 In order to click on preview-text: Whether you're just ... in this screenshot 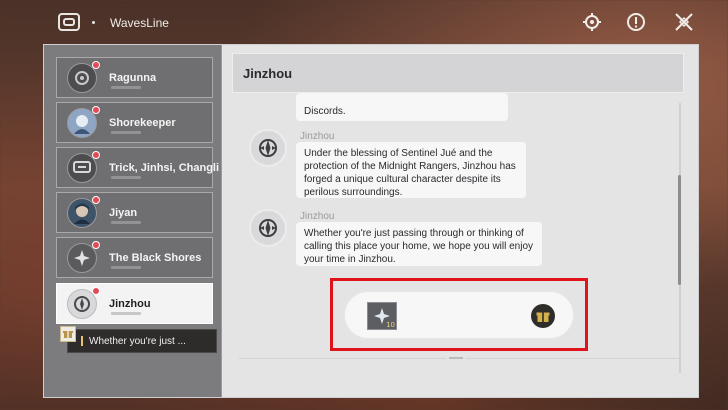, I will do `click(137, 341)`.